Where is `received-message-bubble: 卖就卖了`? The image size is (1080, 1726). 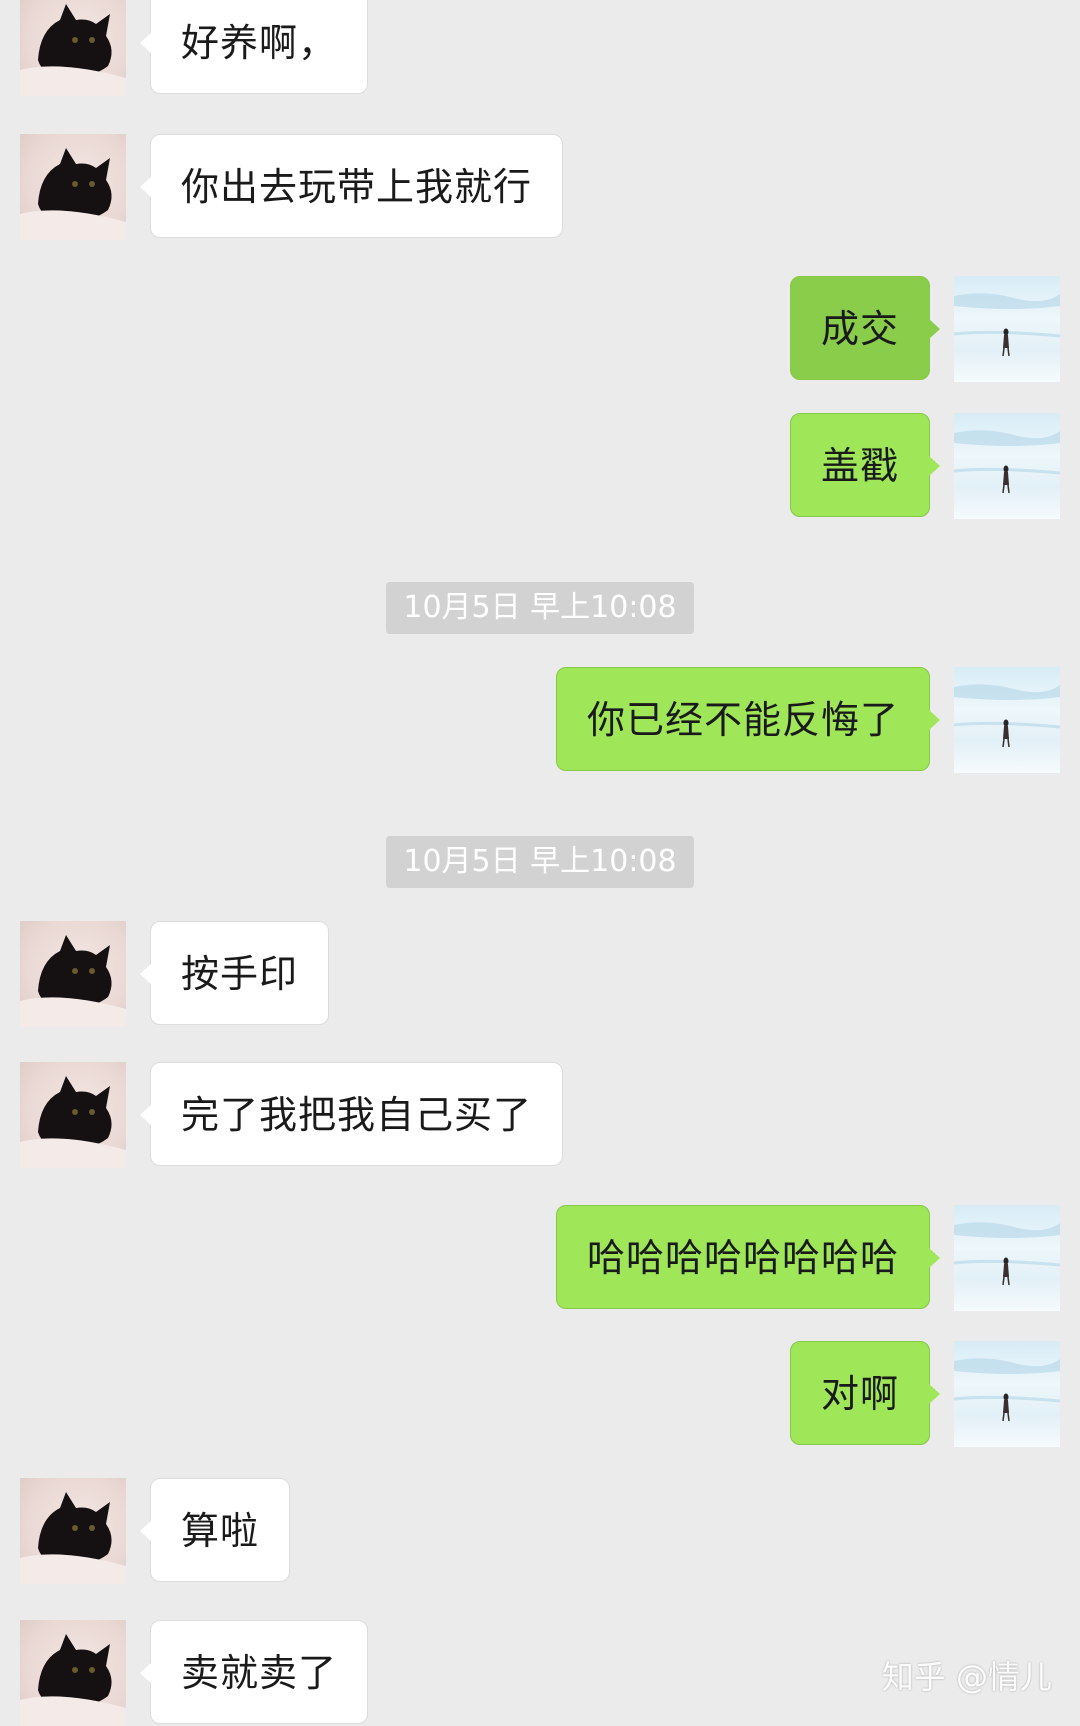
received-message-bubble: 卖就卖了 is located at coordinates (254, 1672).